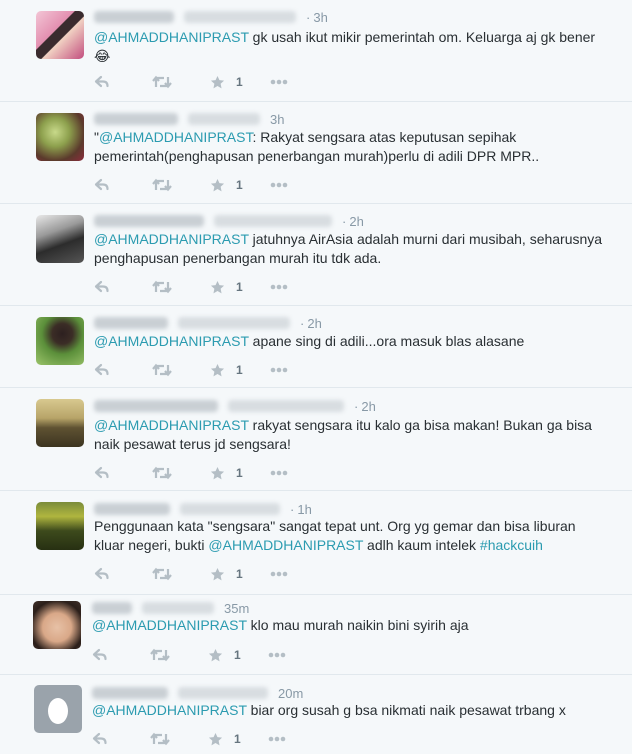 This screenshot has height=754, width=632. Describe the element at coordinates (511, 545) in the screenshot. I see `hashtag-link: #hackcuih` at that location.